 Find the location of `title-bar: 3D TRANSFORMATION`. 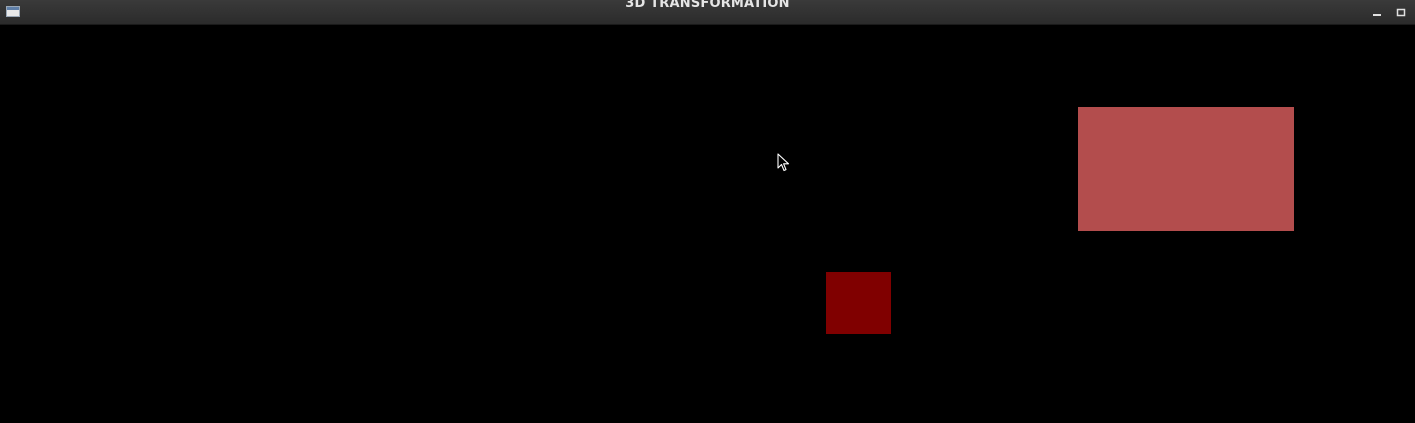

title-bar: 3D TRANSFORMATION is located at coordinates (707, 12).